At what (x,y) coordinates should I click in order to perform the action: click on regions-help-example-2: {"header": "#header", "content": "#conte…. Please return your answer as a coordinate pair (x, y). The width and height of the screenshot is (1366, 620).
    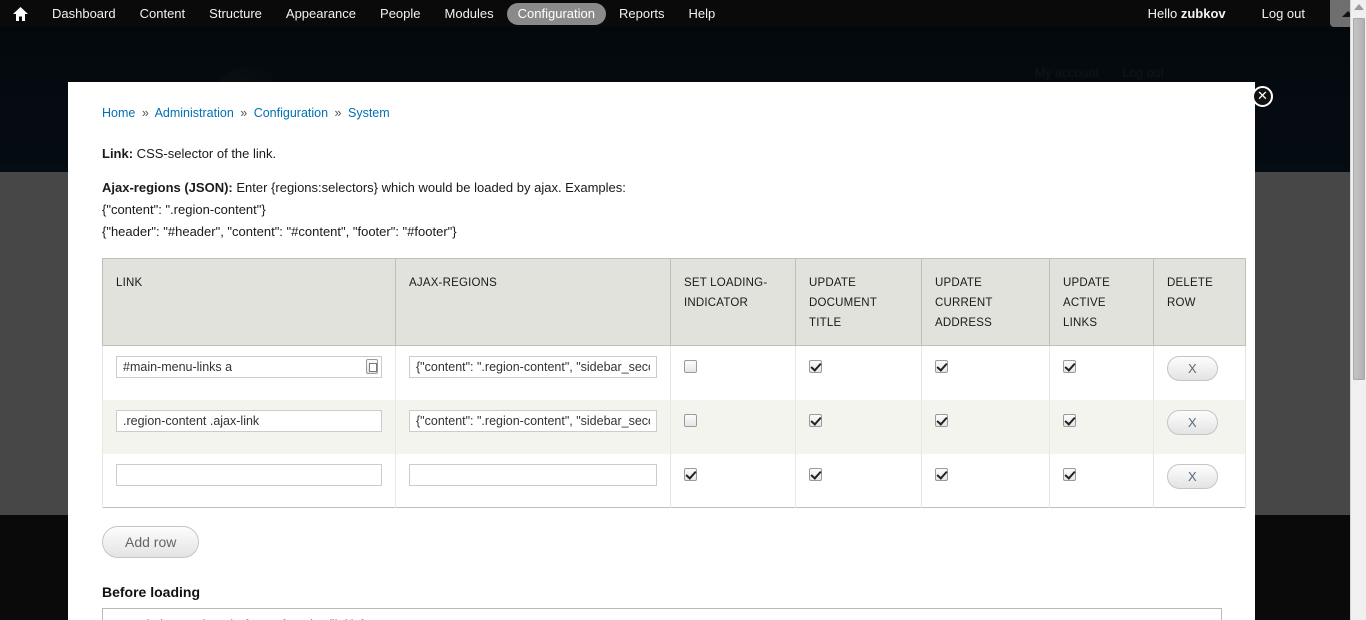
    Looking at the image, I should click on (279, 231).